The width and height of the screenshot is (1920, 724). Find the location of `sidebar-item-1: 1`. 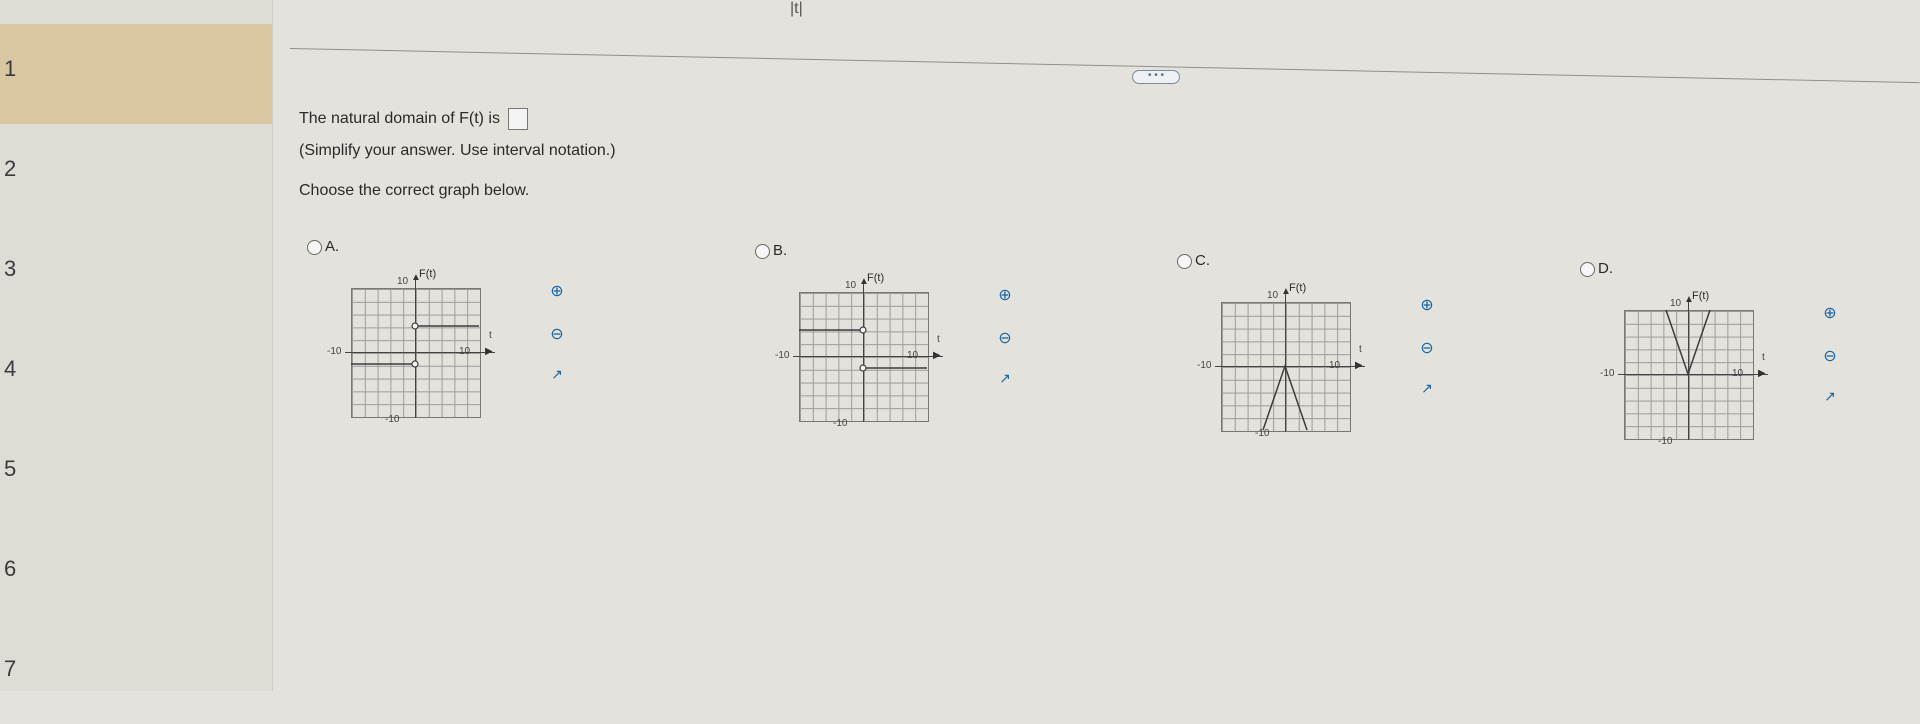

sidebar-item-1: 1 is located at coordinates (136, 74).